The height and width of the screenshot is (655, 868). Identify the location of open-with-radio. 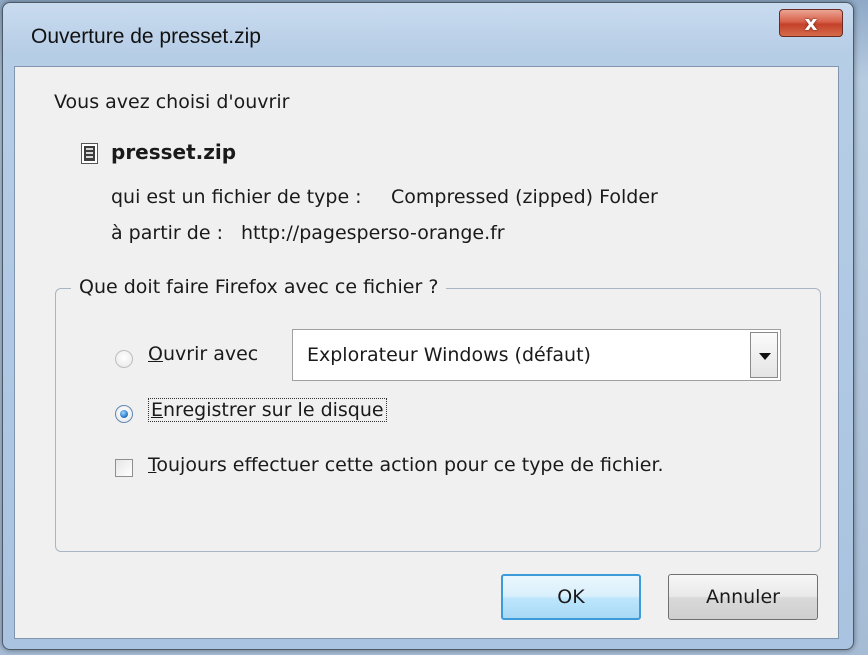
(124, 359).